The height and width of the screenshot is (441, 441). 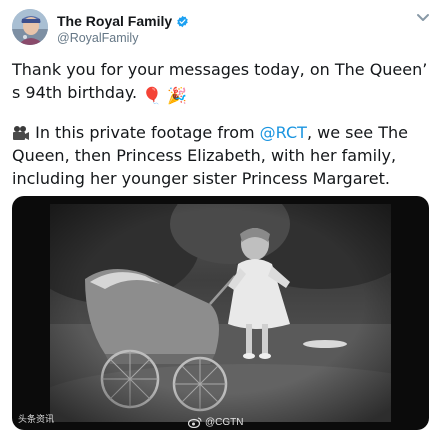 I want to click on account-handle: @RoyalFamily, so click(x=207, y=38).